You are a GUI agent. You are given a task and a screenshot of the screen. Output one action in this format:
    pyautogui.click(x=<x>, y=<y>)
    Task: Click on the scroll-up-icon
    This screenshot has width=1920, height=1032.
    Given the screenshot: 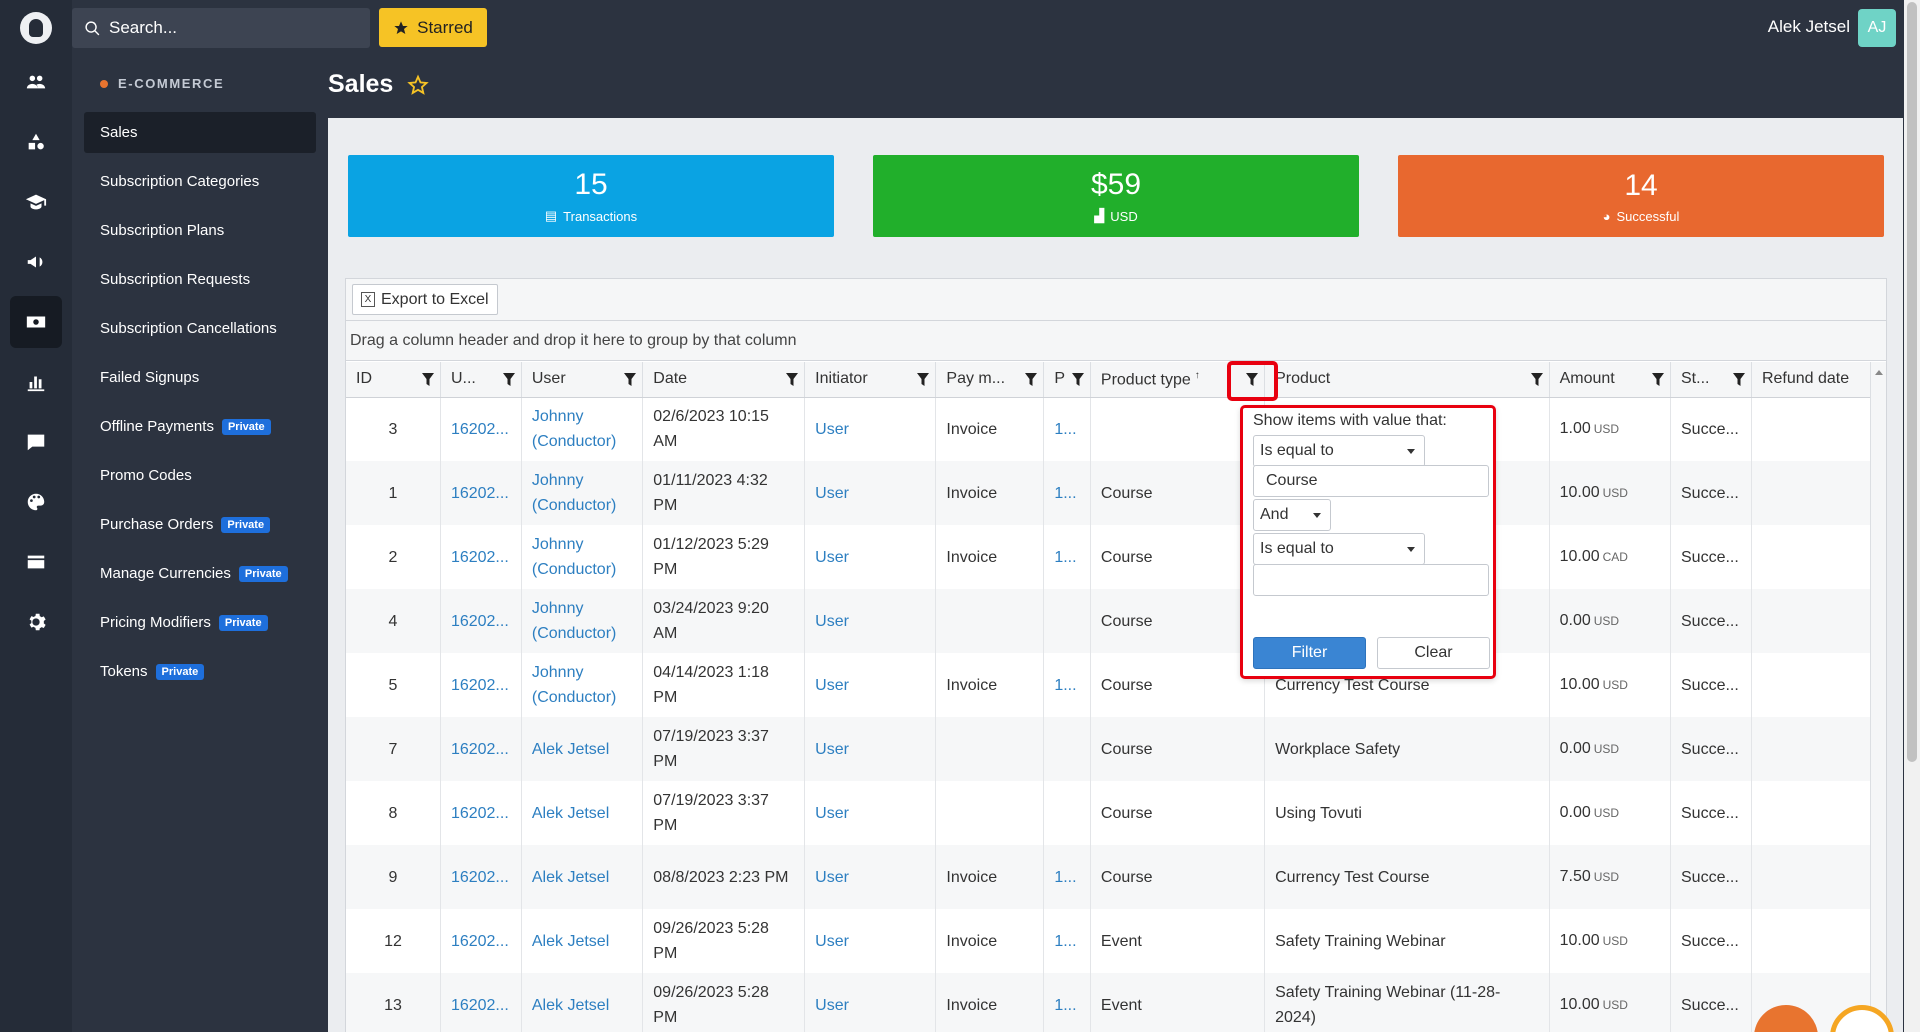 What is the action you would take?
    pyautogui.click(x=1878, y=372)
    